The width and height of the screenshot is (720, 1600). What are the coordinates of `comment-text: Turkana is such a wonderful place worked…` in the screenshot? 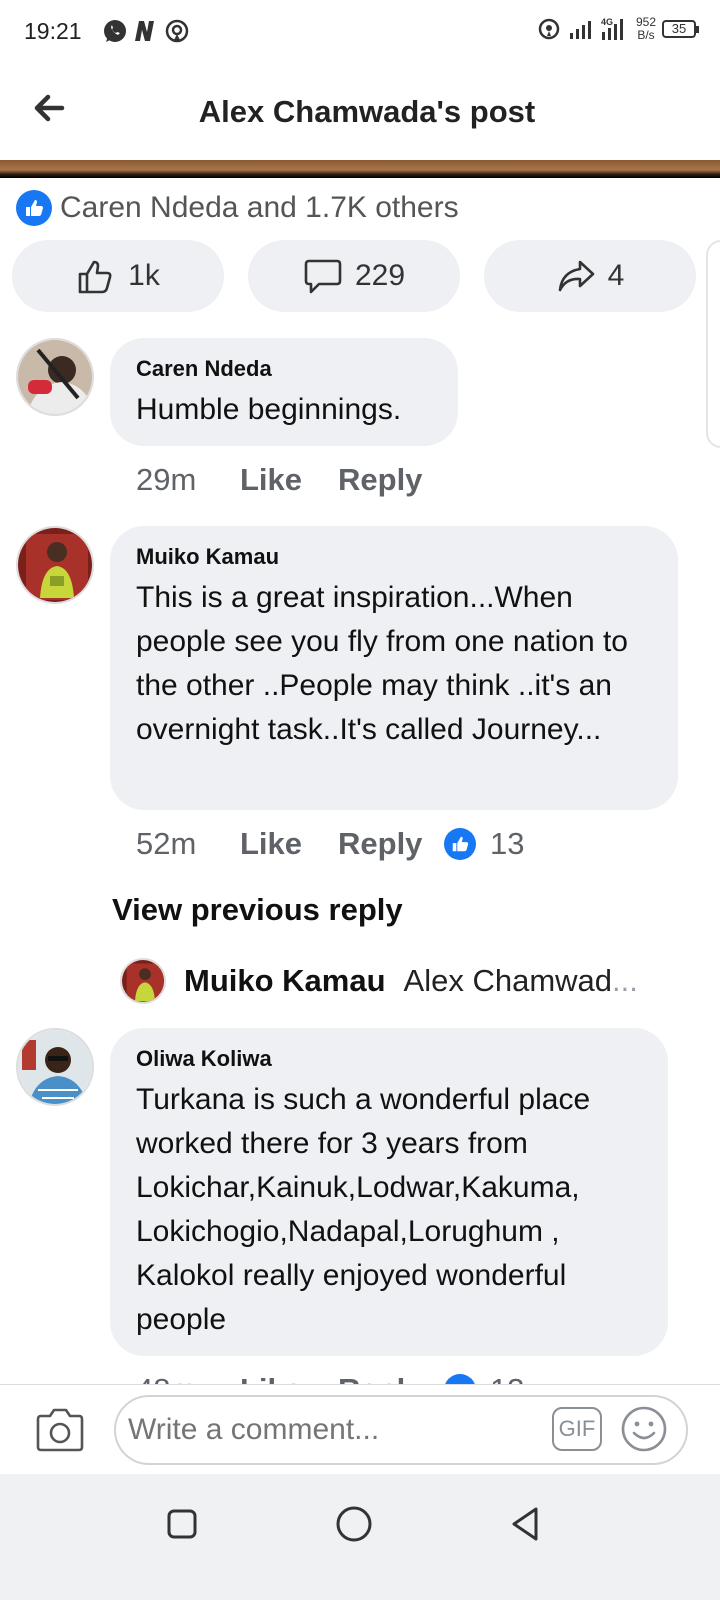 It's located at (363, 1209).